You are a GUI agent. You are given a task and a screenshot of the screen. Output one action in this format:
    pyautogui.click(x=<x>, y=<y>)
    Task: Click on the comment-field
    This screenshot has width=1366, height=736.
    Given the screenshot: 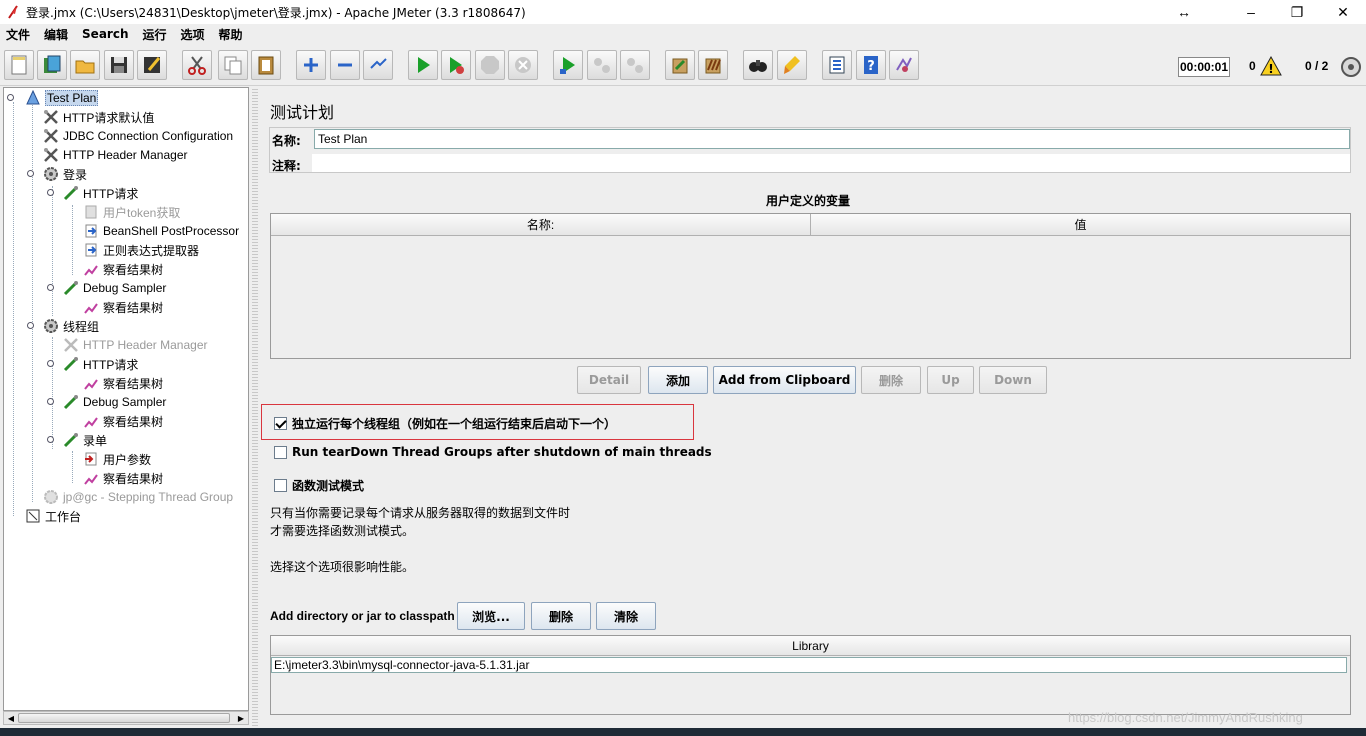 What is the action you would take?
    pyautogui.click(x=831, y=163)
    